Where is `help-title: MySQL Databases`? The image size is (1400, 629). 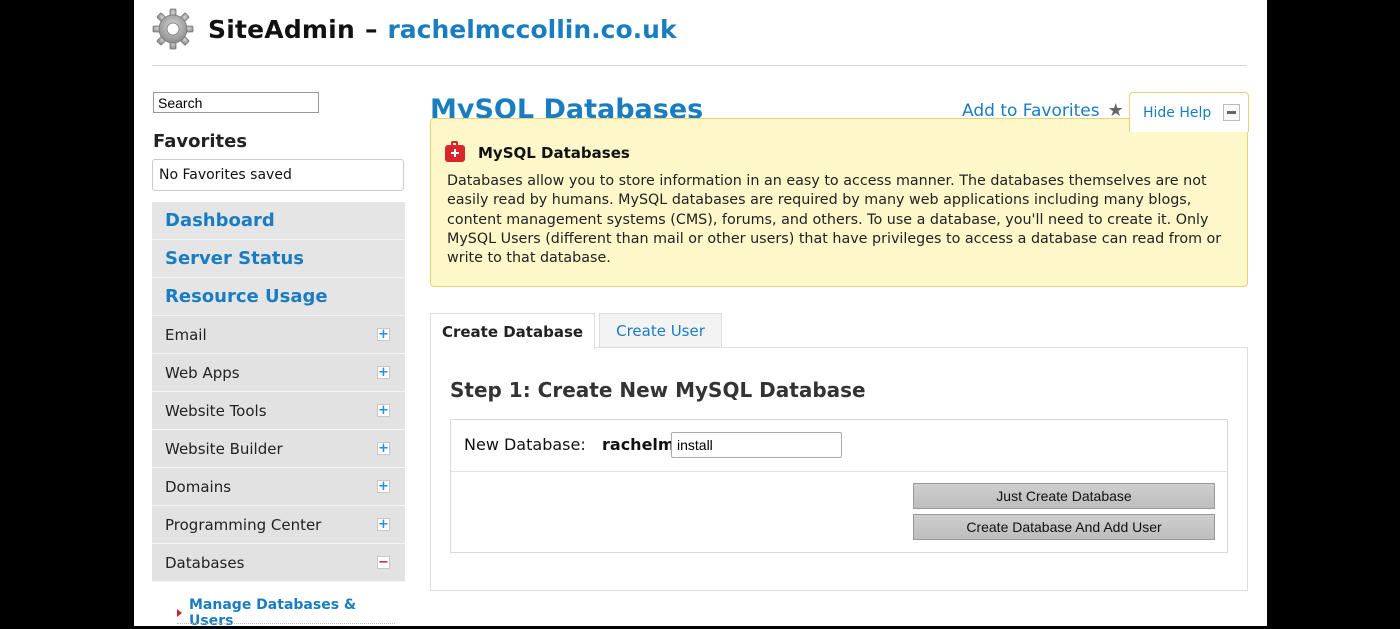
help-title: MySQL Databases is located at coordinates (554, 153).